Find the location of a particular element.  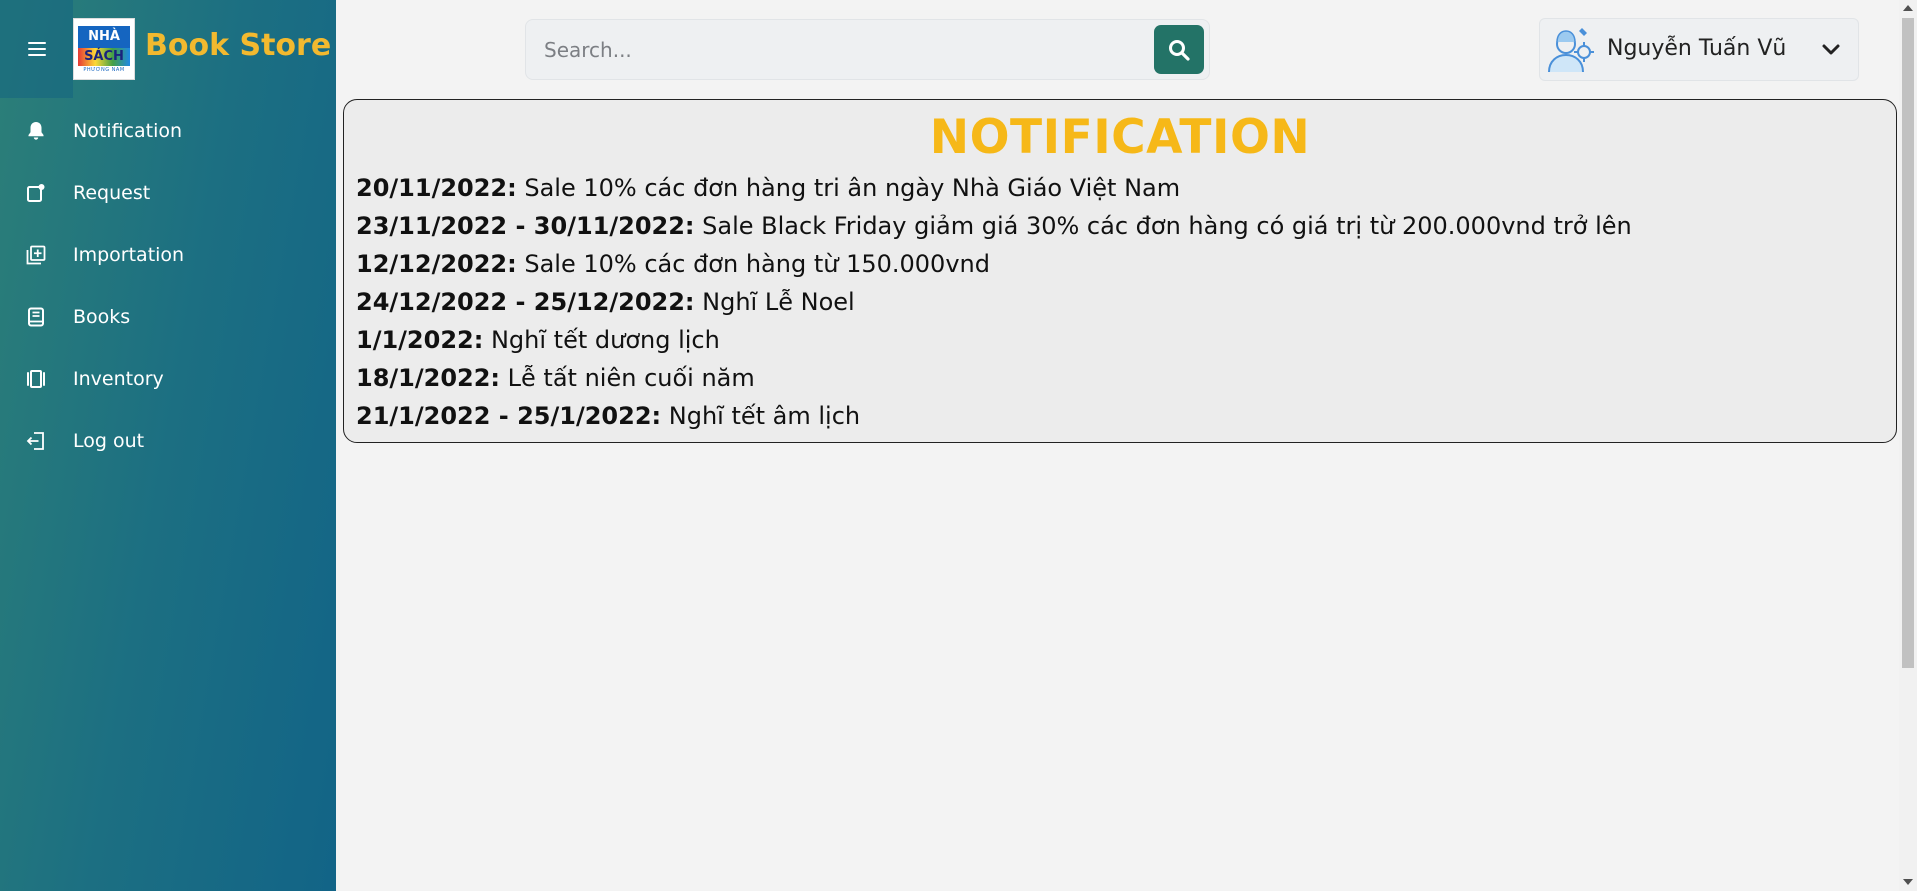

sidebar-item-label: Importation is located at coordinates (129, 255).